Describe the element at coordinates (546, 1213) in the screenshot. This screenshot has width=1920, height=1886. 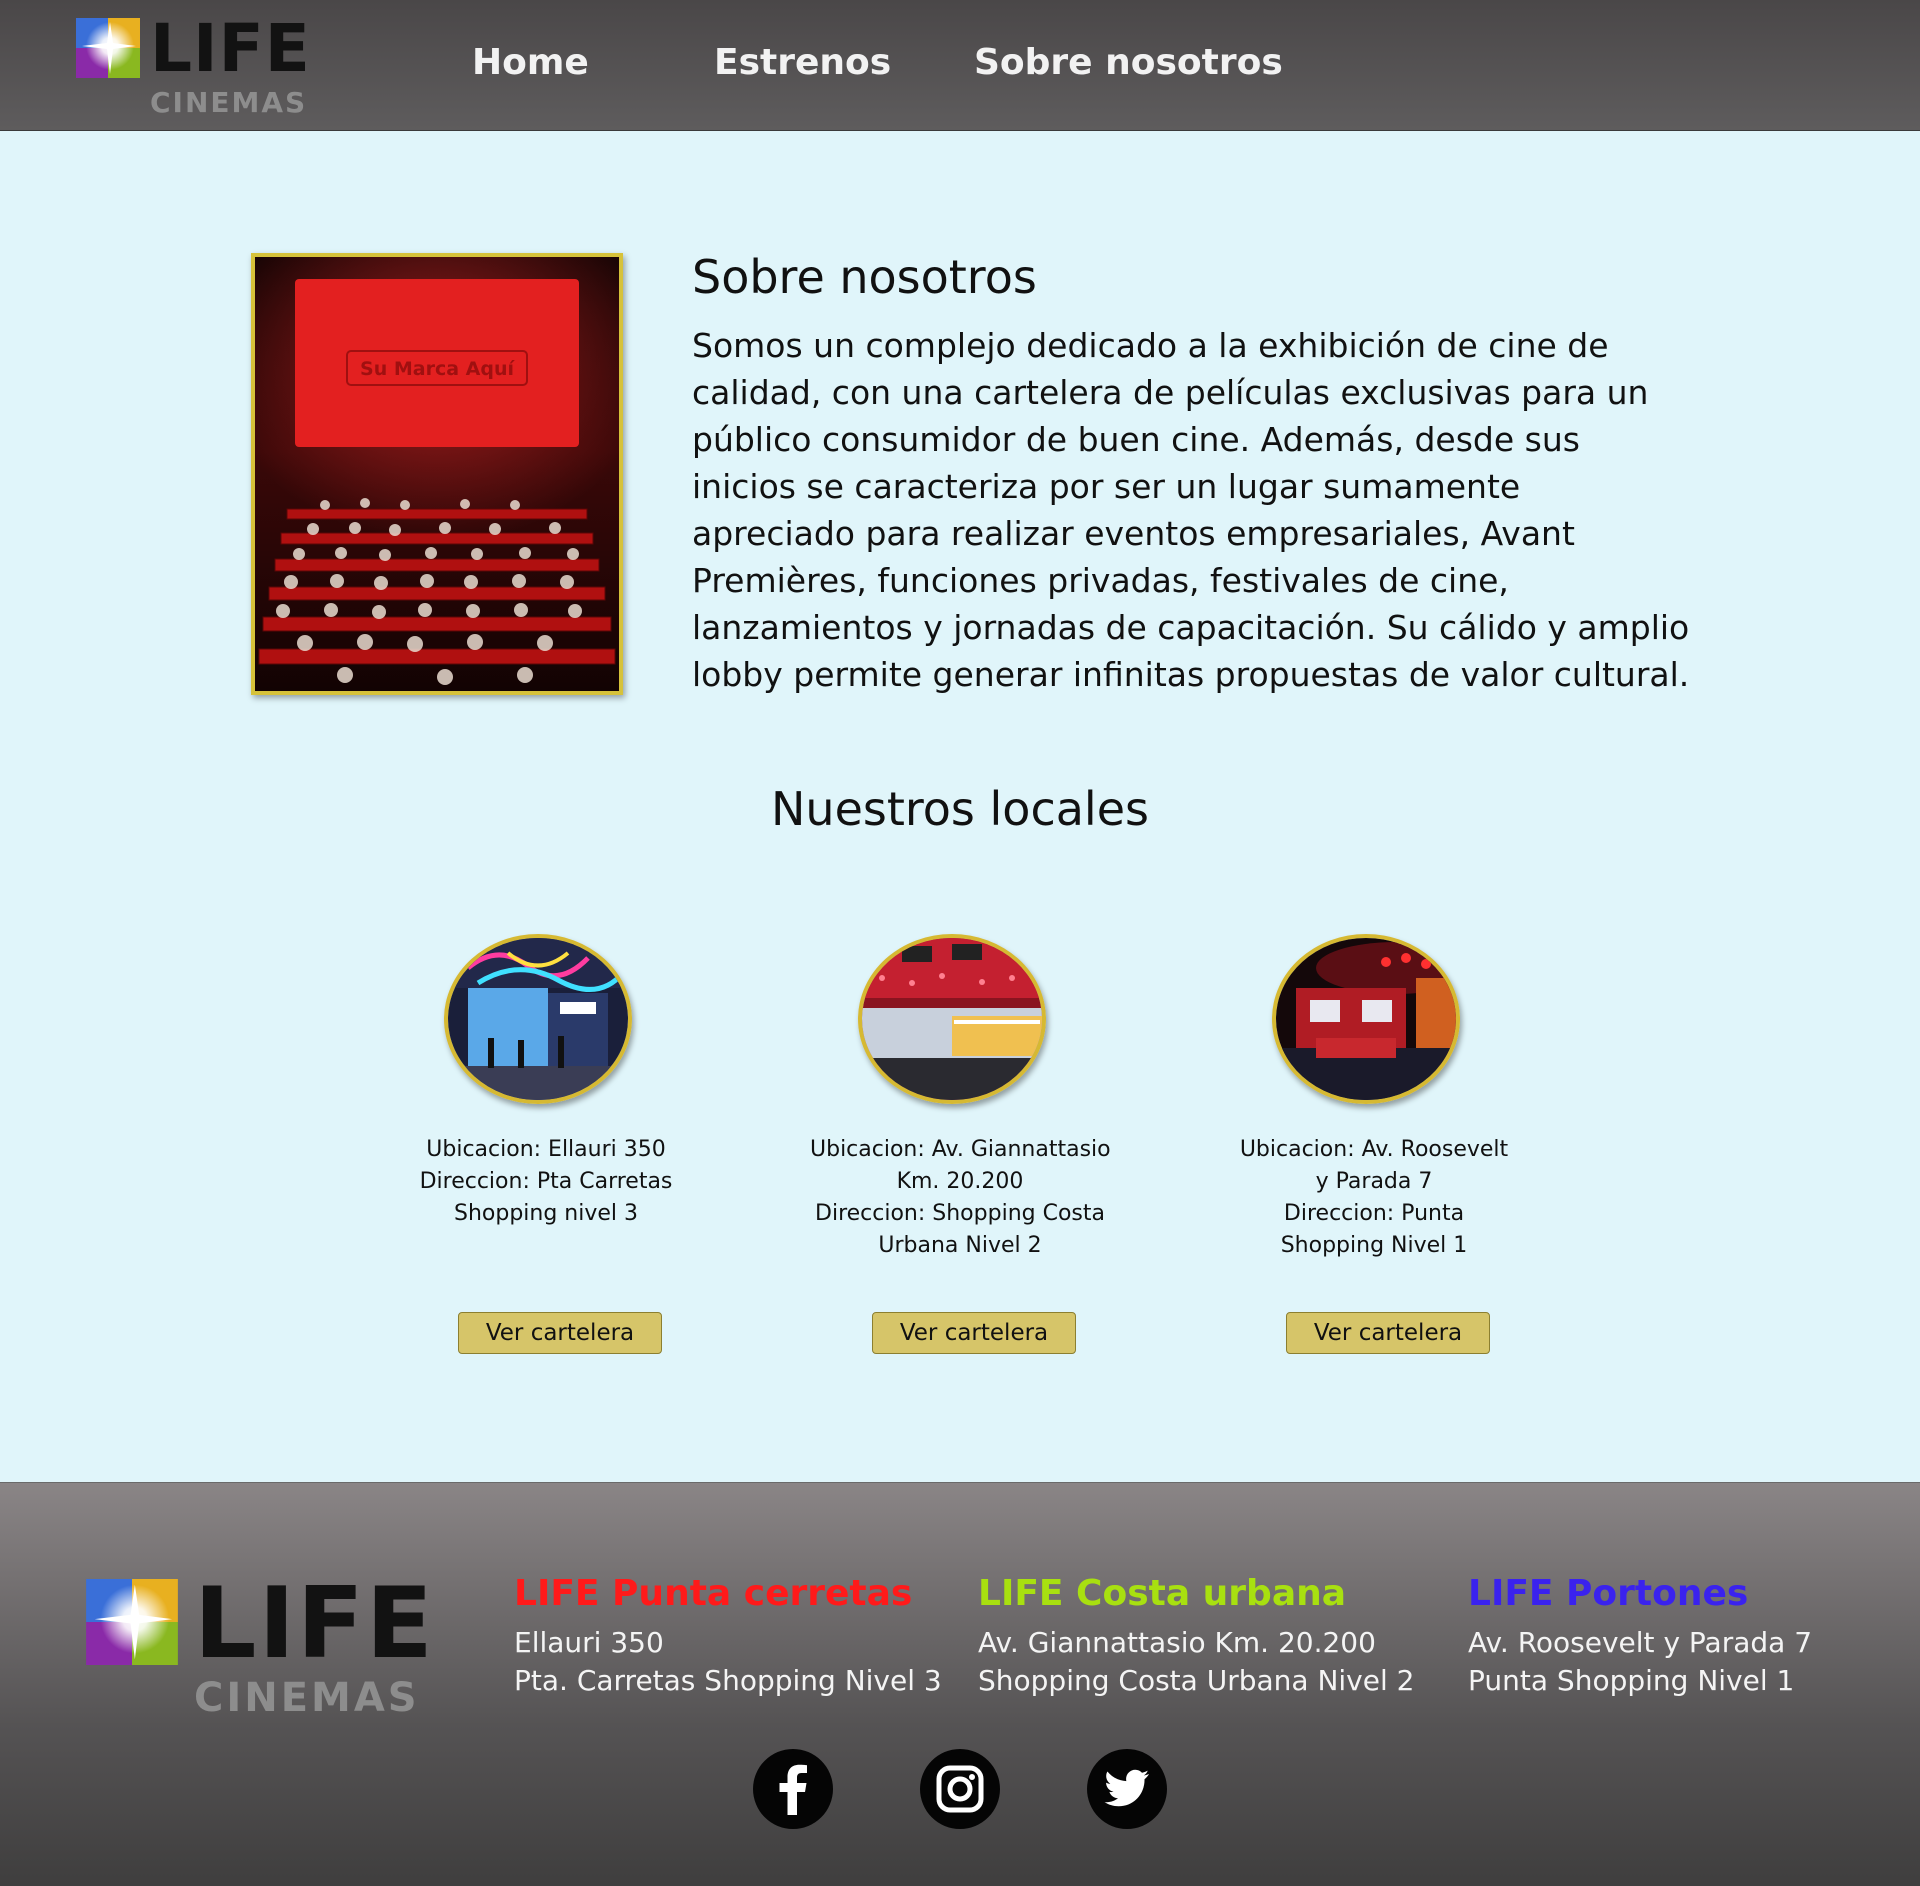
I see `location-line: Shopping nivel 3` at that location.